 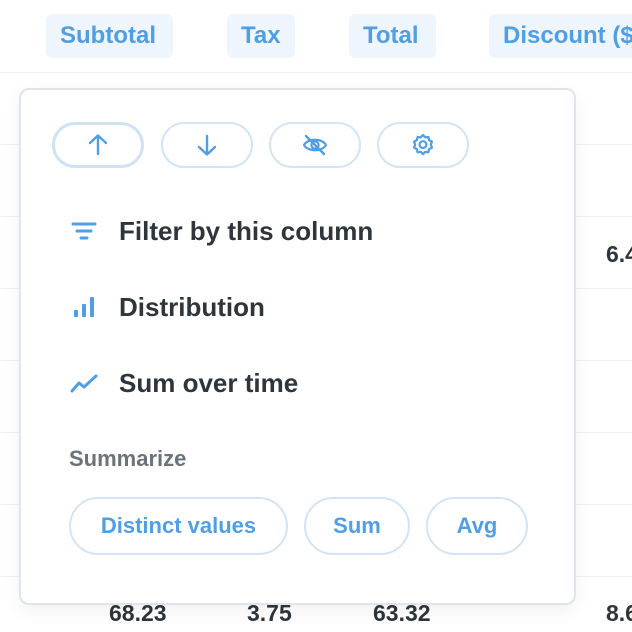 What do you see at coordinates (128, 458) in the screenshot?
I see `summarize-heading: Summarize` at bounding box center [128, 458].